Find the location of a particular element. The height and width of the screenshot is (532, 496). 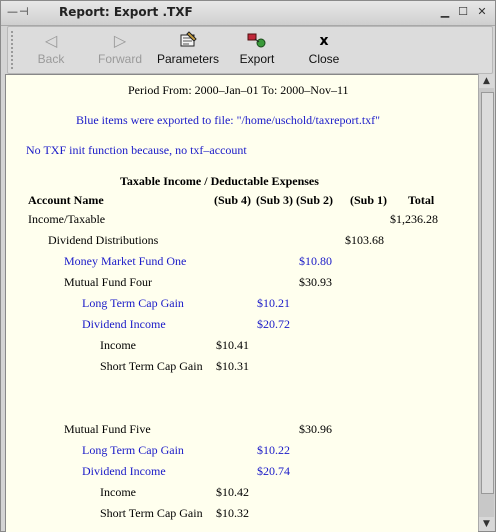

export-label: Export is located at coordinates (257, 59).